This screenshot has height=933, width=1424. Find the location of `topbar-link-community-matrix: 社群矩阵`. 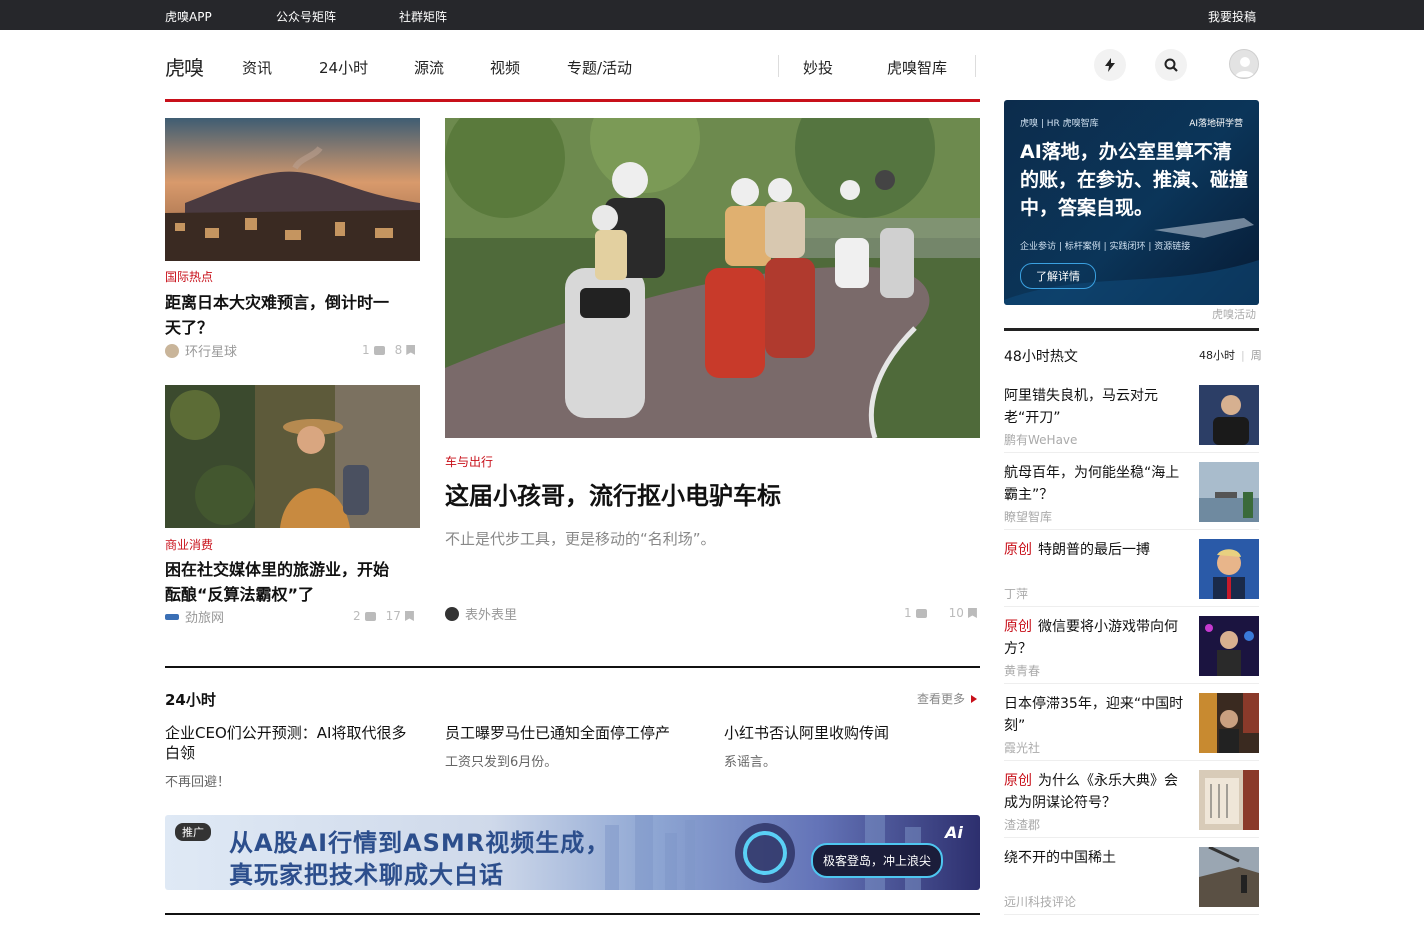

topbar-link-community-matrix: 社群矩阵 is located at coordinates (423, 16).